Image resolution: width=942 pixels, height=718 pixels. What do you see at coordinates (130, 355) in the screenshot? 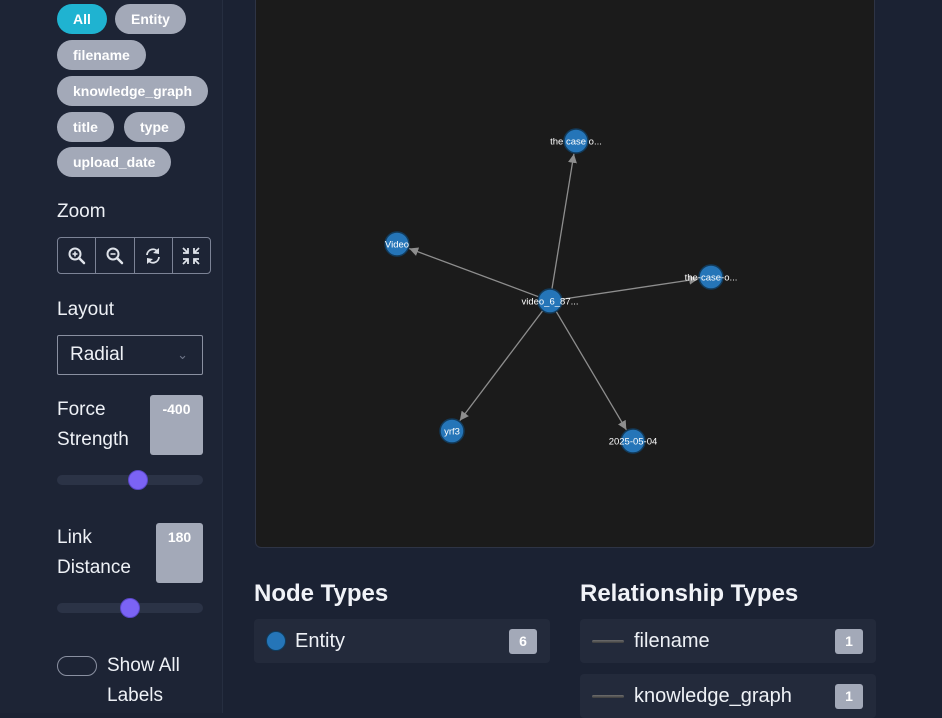
I see `layout-select: Radial ⌄` at bounding box center [130, 355].